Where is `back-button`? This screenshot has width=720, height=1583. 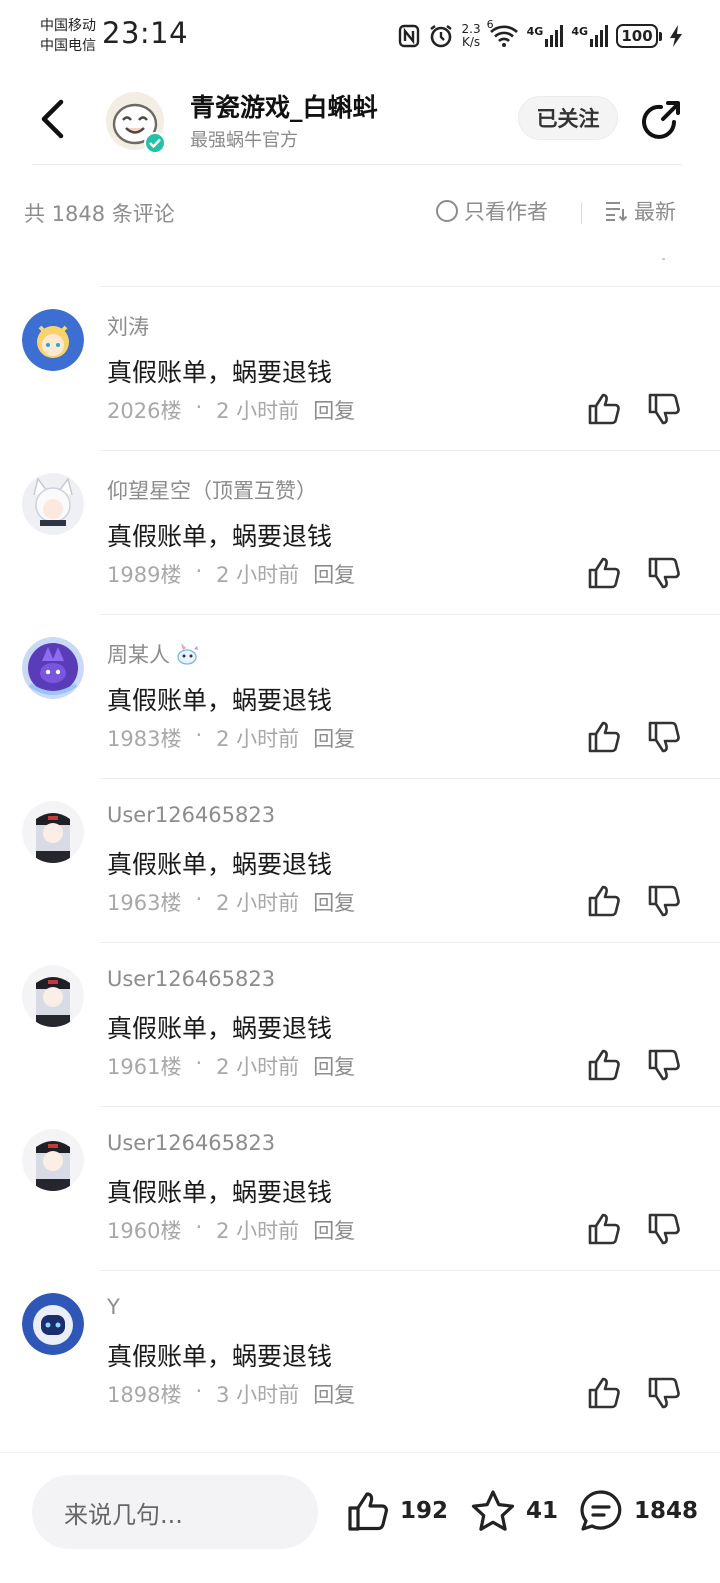 back-button is located at coordinates (52, 119).